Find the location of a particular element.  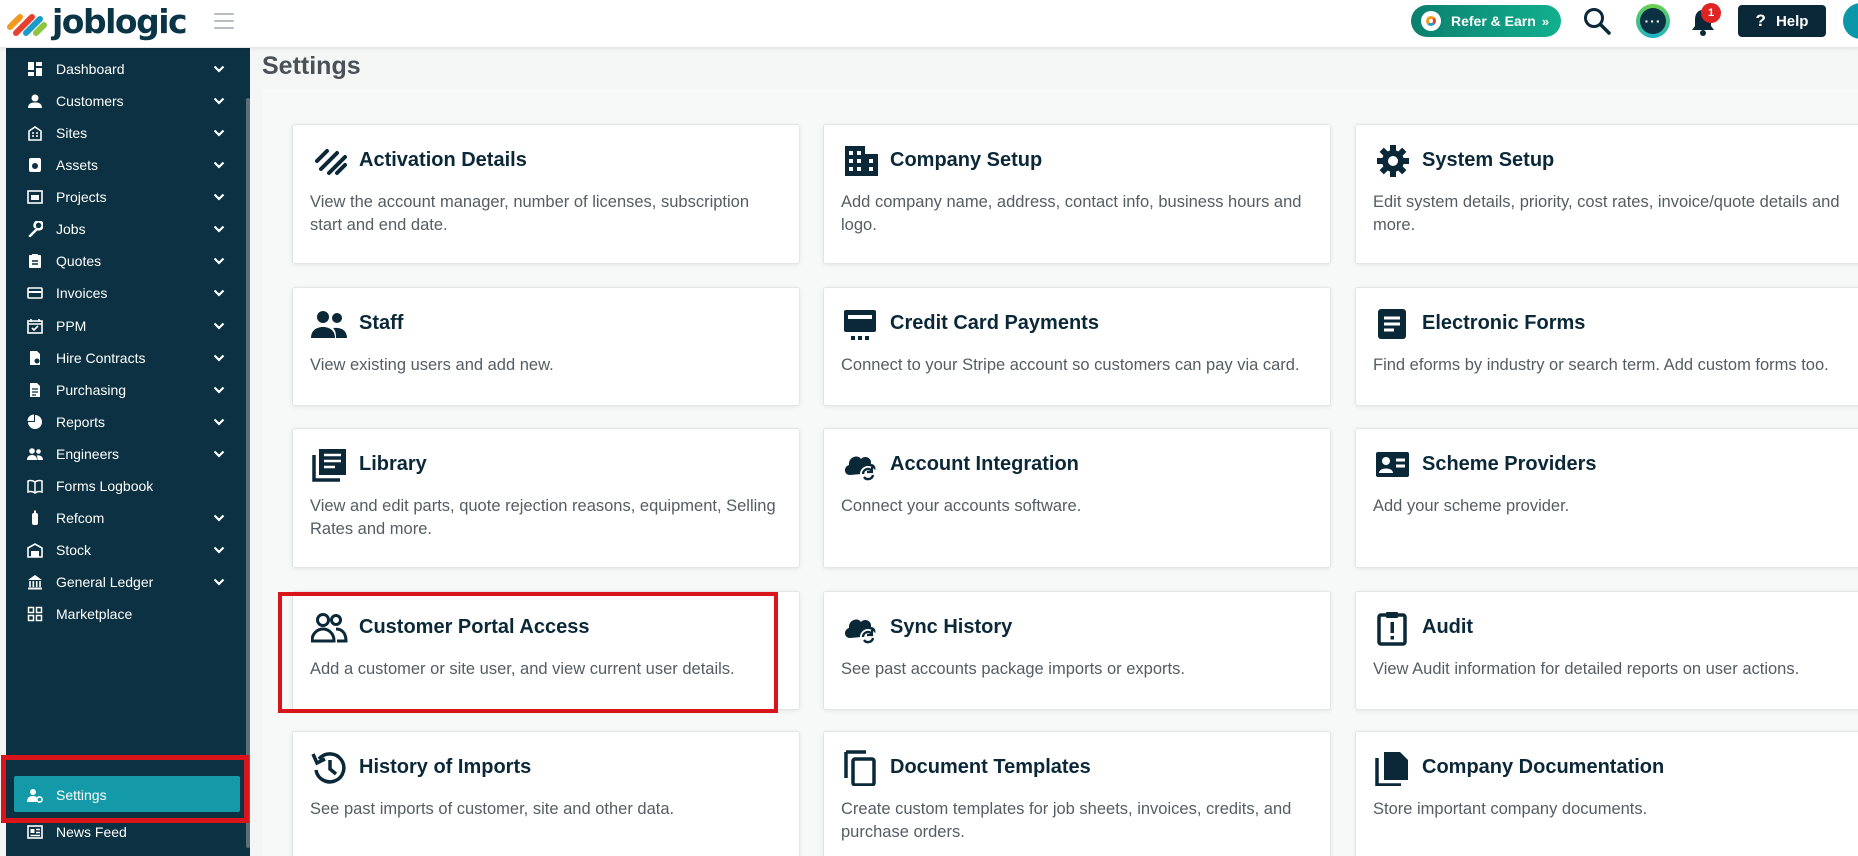

notification-badge: 1 is located at coordinates (1711, 13).